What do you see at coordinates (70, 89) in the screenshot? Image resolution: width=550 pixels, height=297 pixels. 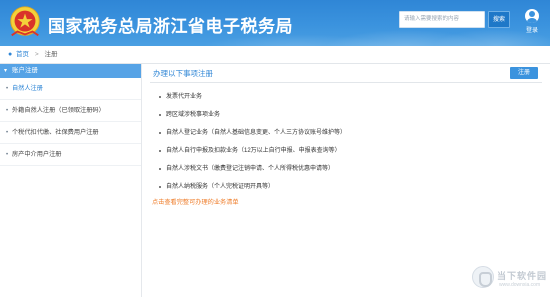 I see `sidebar-item-individual-register: • 自然人注册` at bounding box center [70, 89].